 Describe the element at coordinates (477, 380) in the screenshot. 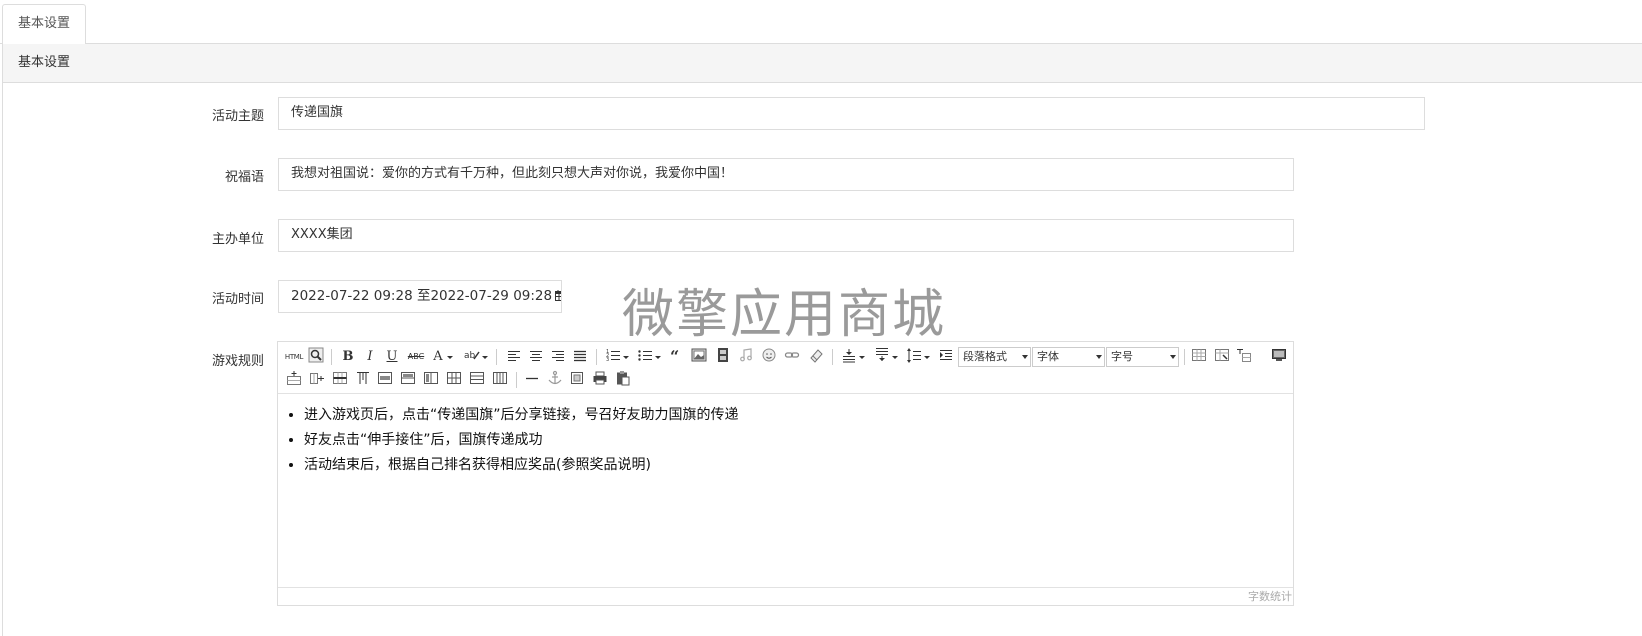

I see `split-rows-icon` at that location.